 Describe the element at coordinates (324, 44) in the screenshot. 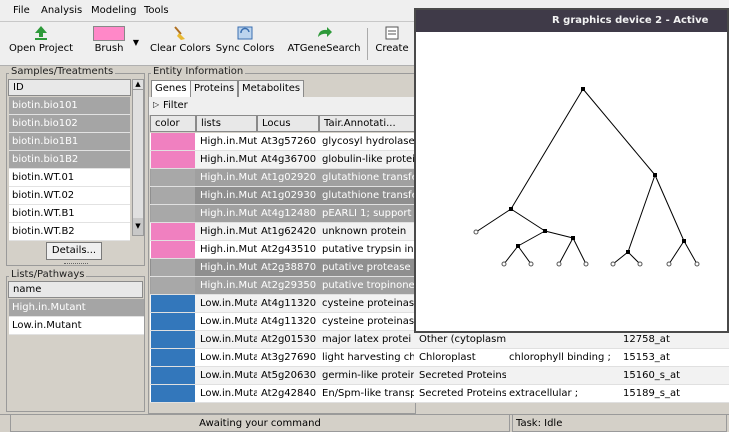

I see `atgenesearch-button: ATGeneSearch` at that location.